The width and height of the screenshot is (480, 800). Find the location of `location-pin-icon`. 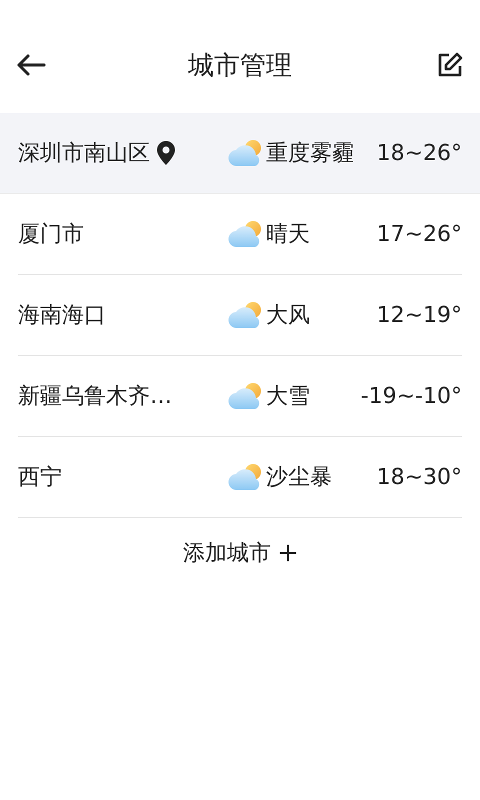

location-pin-icon is located at coordinates (166, 153).